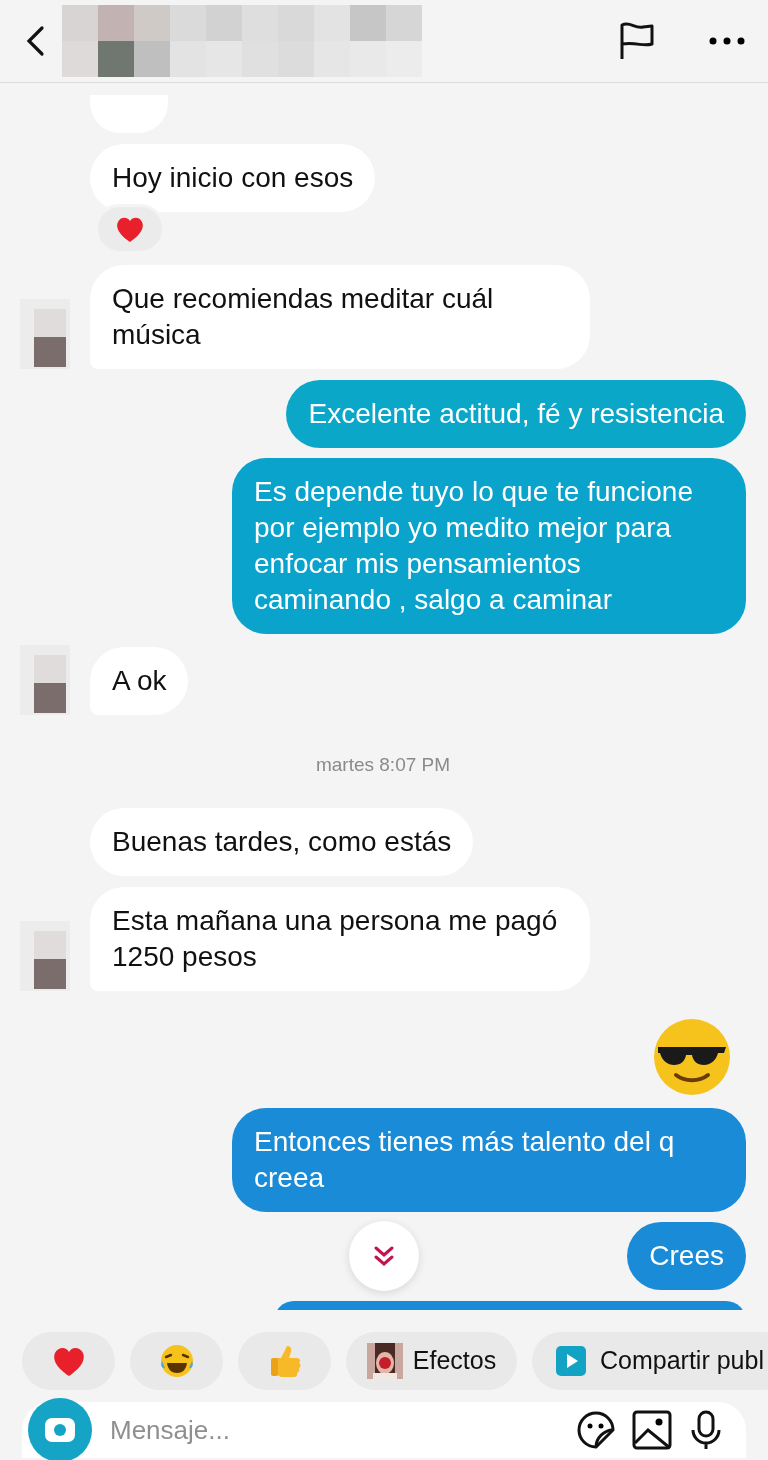 This screenshot has height=1460, width=768. What do you see at coordinates (489, 546) in the screenshot?
I see `message-bubble: Es depende tuyo lo que te funcione por ejemplo yo medito mejor para enfocar mis pensamientos caminando , salgo a caminar` at bounding box center [489, 546].